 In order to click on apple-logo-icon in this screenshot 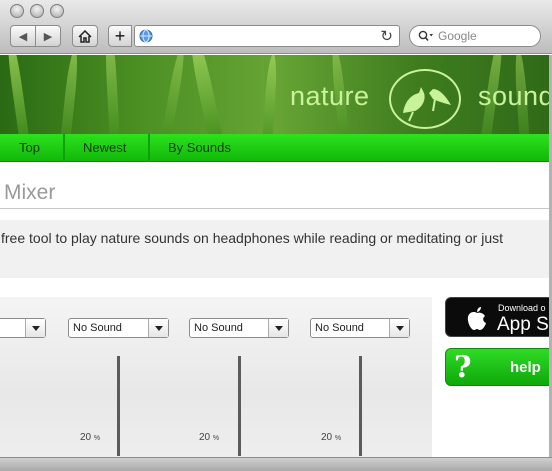, I will do `click(476, 318)`.